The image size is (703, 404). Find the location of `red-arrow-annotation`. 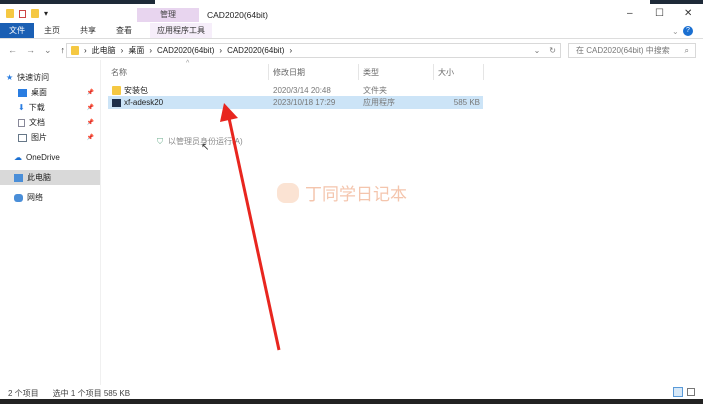

red-arrow-annotation is located at coordinates (250, 227).